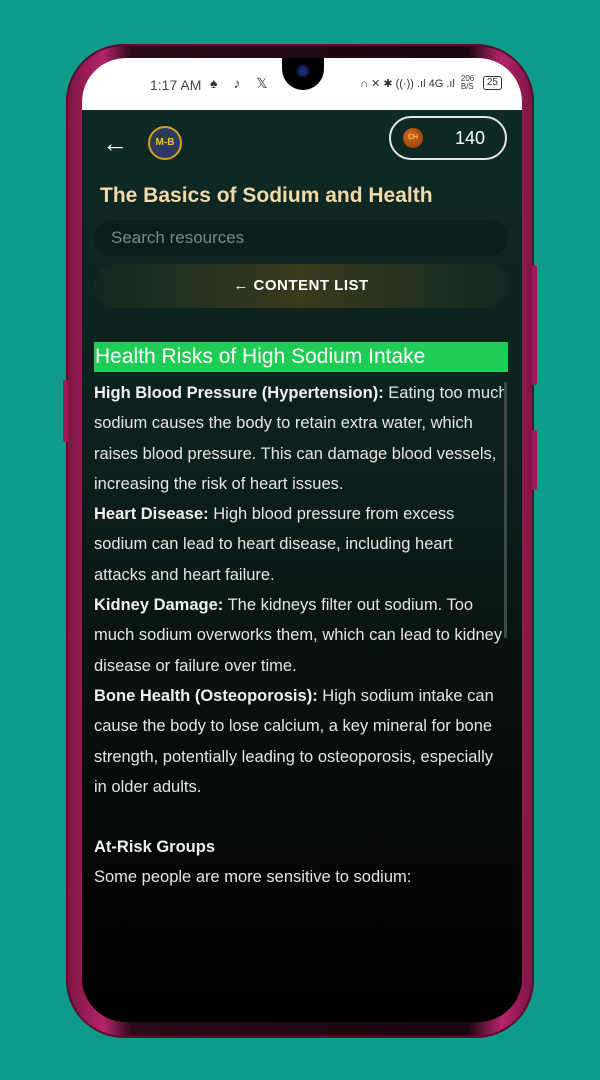  I want to click on page-title: The Basics of Sodium and Health, so click(266, 195).